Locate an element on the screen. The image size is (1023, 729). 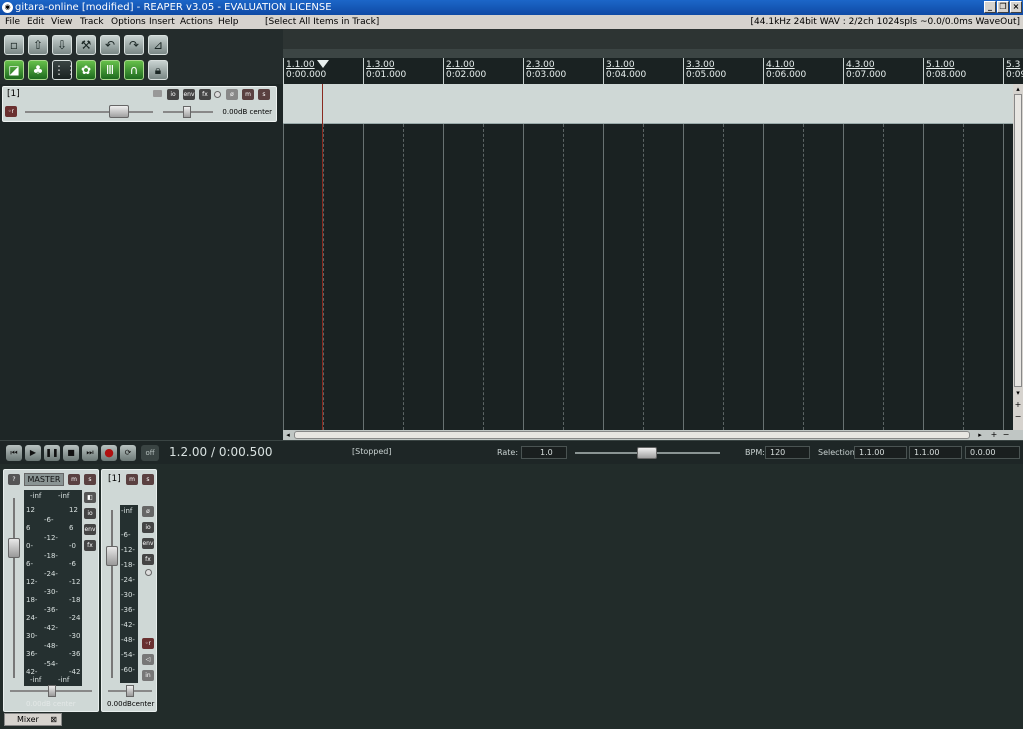
repeat-icon: ⟳ is located at coordinates (128, 453).